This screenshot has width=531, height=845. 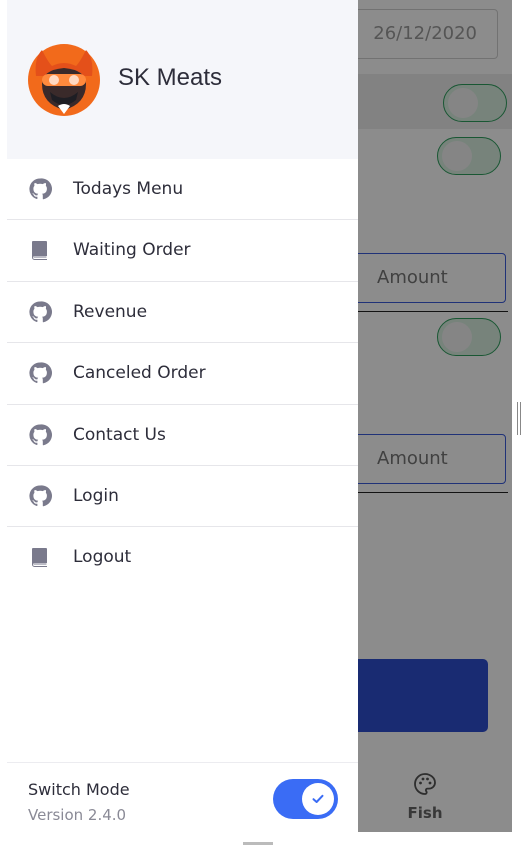 I want to click on menu-item-revenue: Revenue, so click(x=182, y=313).